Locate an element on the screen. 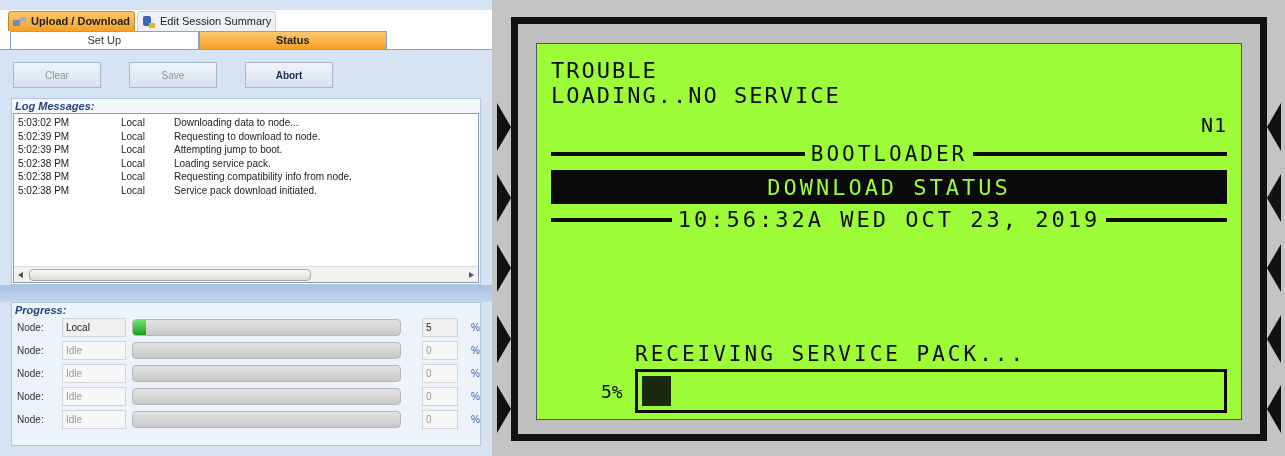 Image resolution: width=1285 pixels, height=456 pixels. lcd-datetime: 10:56:32A WED OCT 23, 2019 is located at coordinates (889, 220).